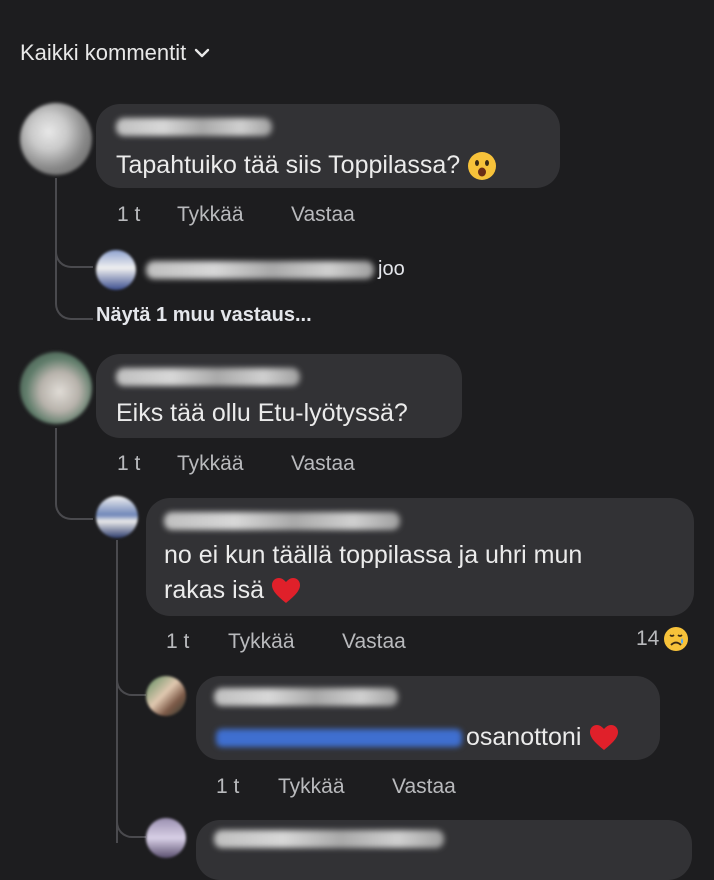 The width and height of the screenshot is (714, 880). I want to click on filter-label: Kaikki kommentit, so click(103, 52).